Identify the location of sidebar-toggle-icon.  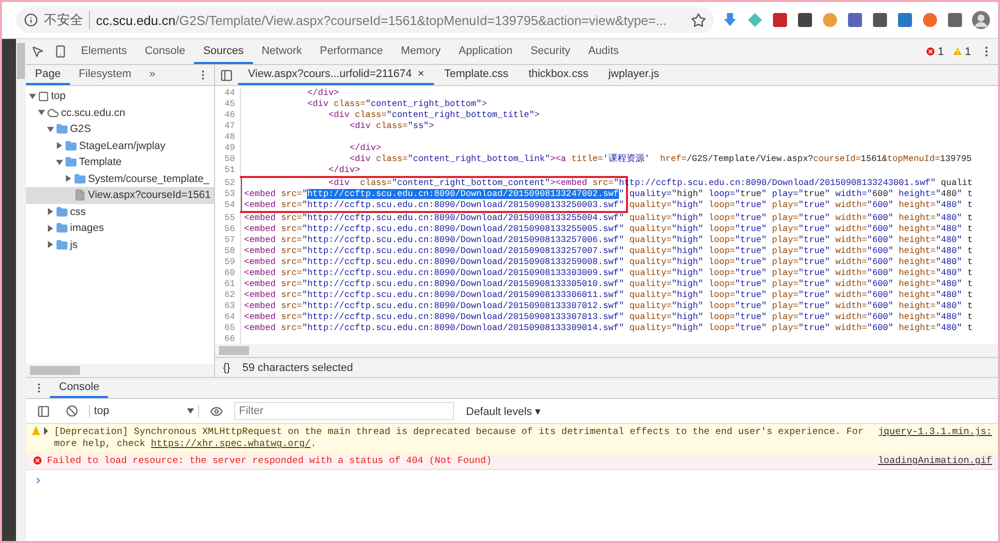
(43, 411).